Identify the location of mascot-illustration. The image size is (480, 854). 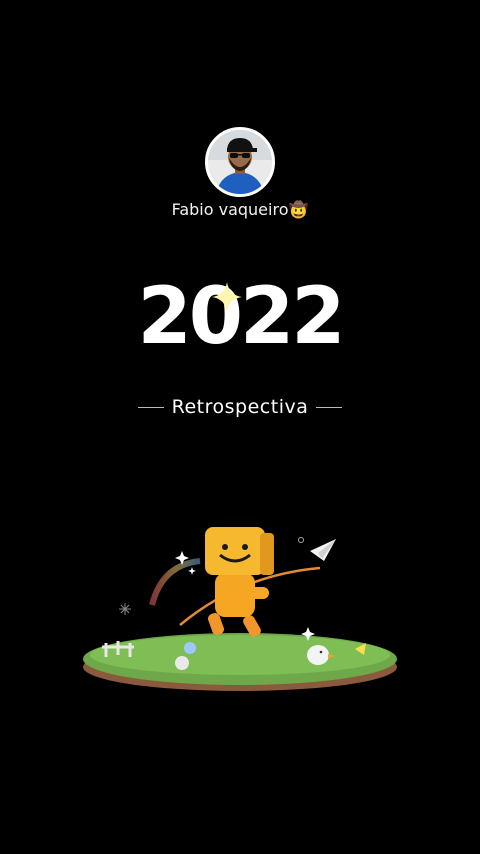
(240, 609).